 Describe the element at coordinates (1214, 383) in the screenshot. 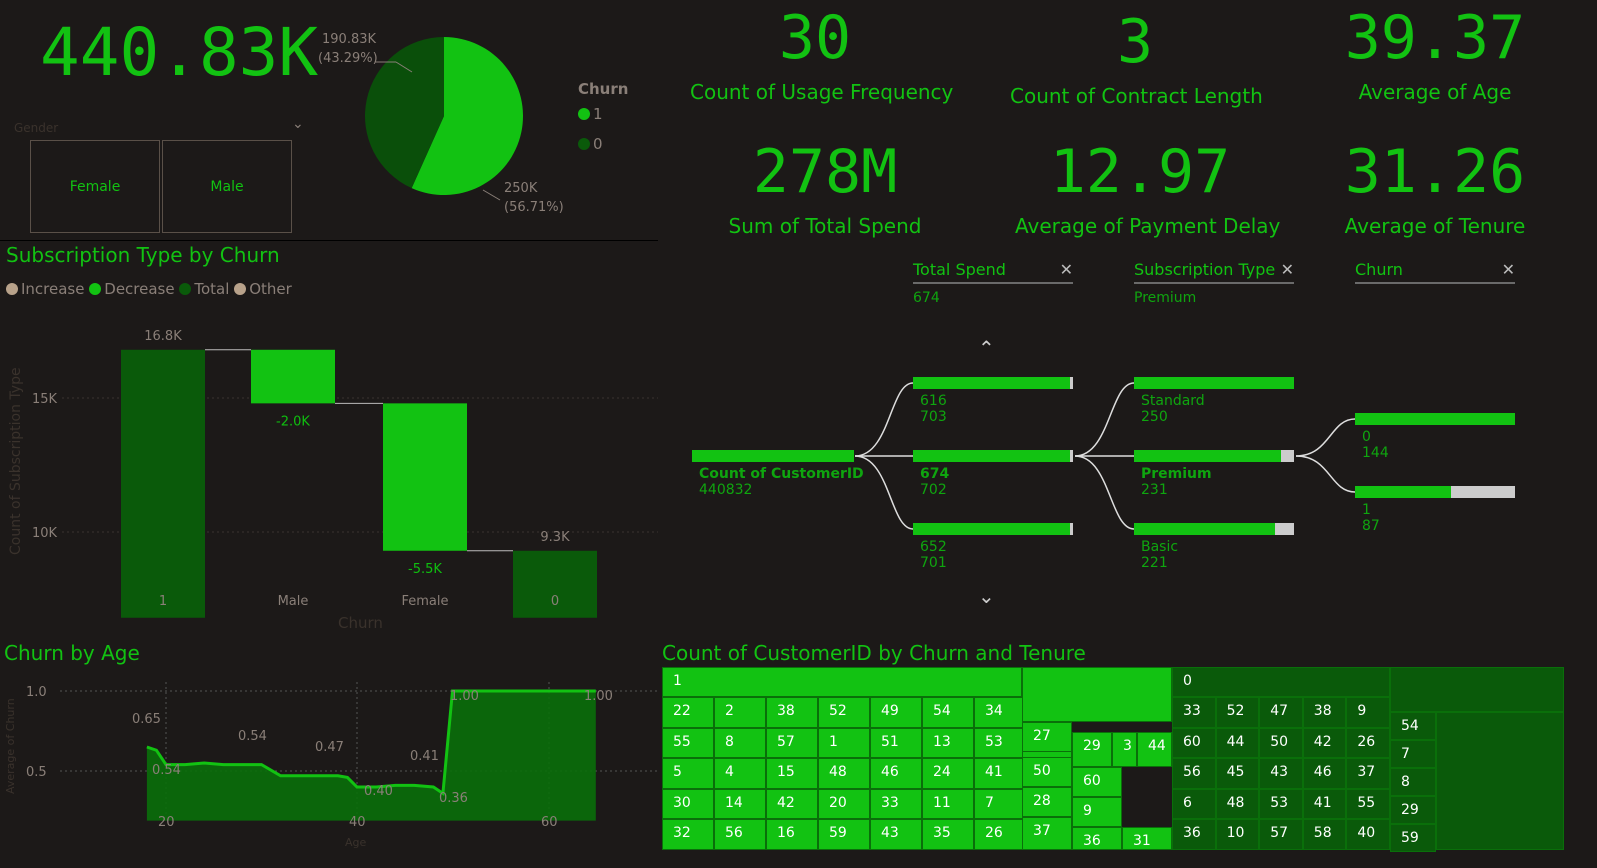

I see `decomp-l2-bar-standard` at that location.